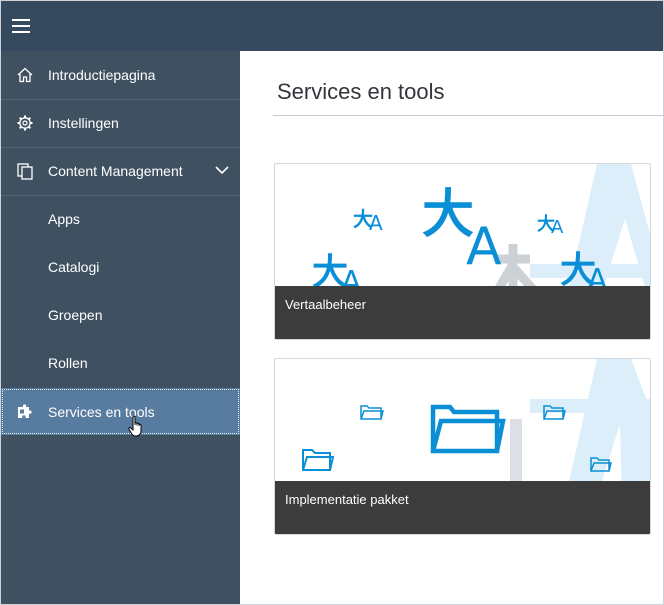 The width and height of the screenshot is (664, 605). I want to click on sidebar-item-groepen: Groepen, so click(120, 314).